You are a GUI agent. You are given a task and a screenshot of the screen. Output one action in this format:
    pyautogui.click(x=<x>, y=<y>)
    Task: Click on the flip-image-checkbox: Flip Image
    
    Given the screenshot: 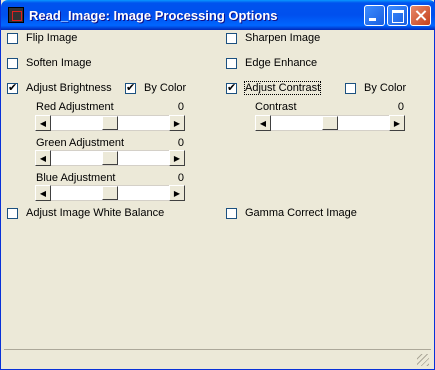 What is the action you would take?
    pyautogui.click(x=42, y=38)
    